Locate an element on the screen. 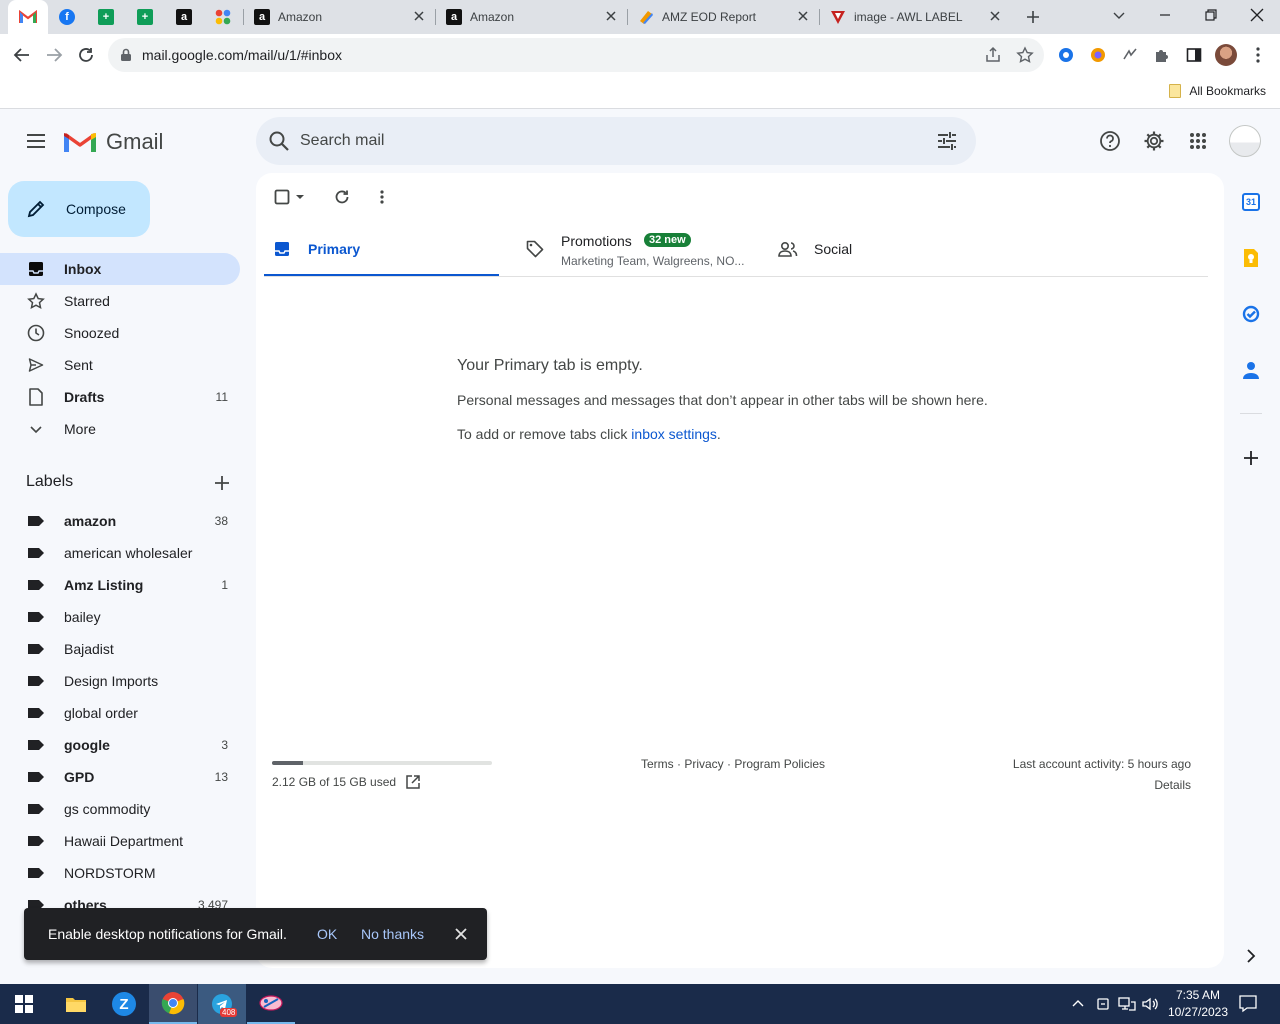 The image size is (1280, 1024). label-item: bailey is located at coordinates (120, 617).